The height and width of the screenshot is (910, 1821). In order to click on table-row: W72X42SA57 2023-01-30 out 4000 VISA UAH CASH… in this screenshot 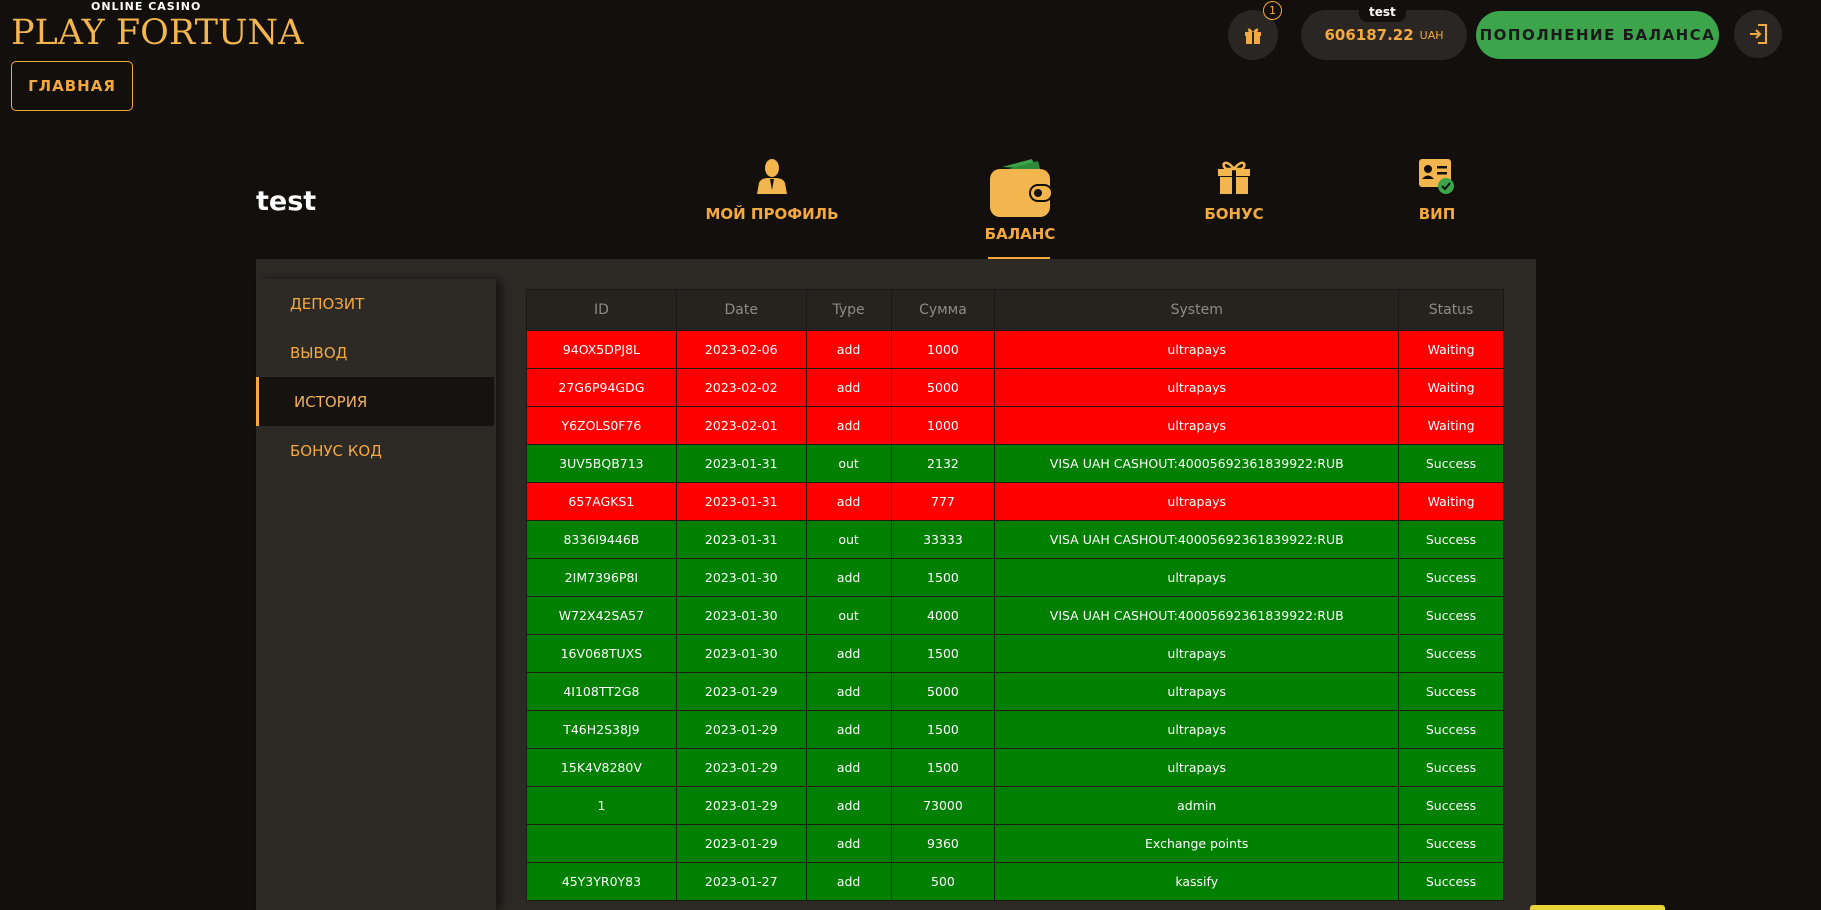, I will do `click(1015, 615)`.